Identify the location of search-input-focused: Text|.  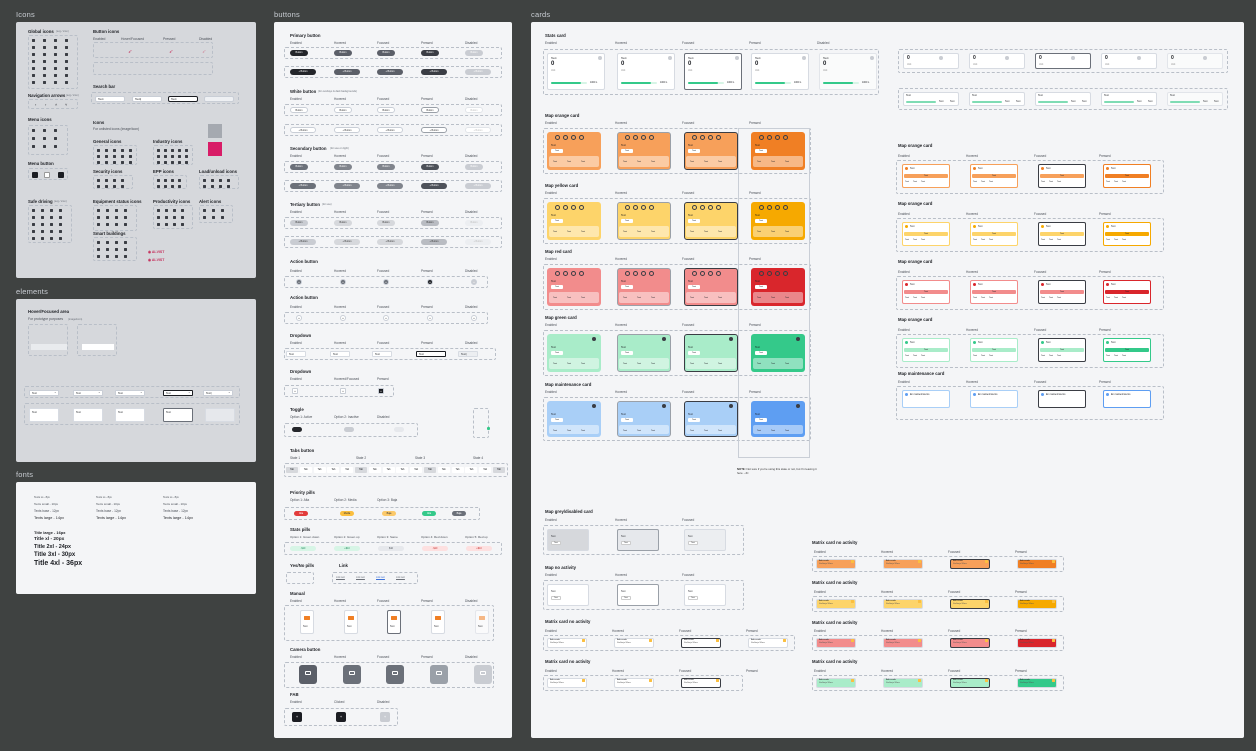
(147, 99).